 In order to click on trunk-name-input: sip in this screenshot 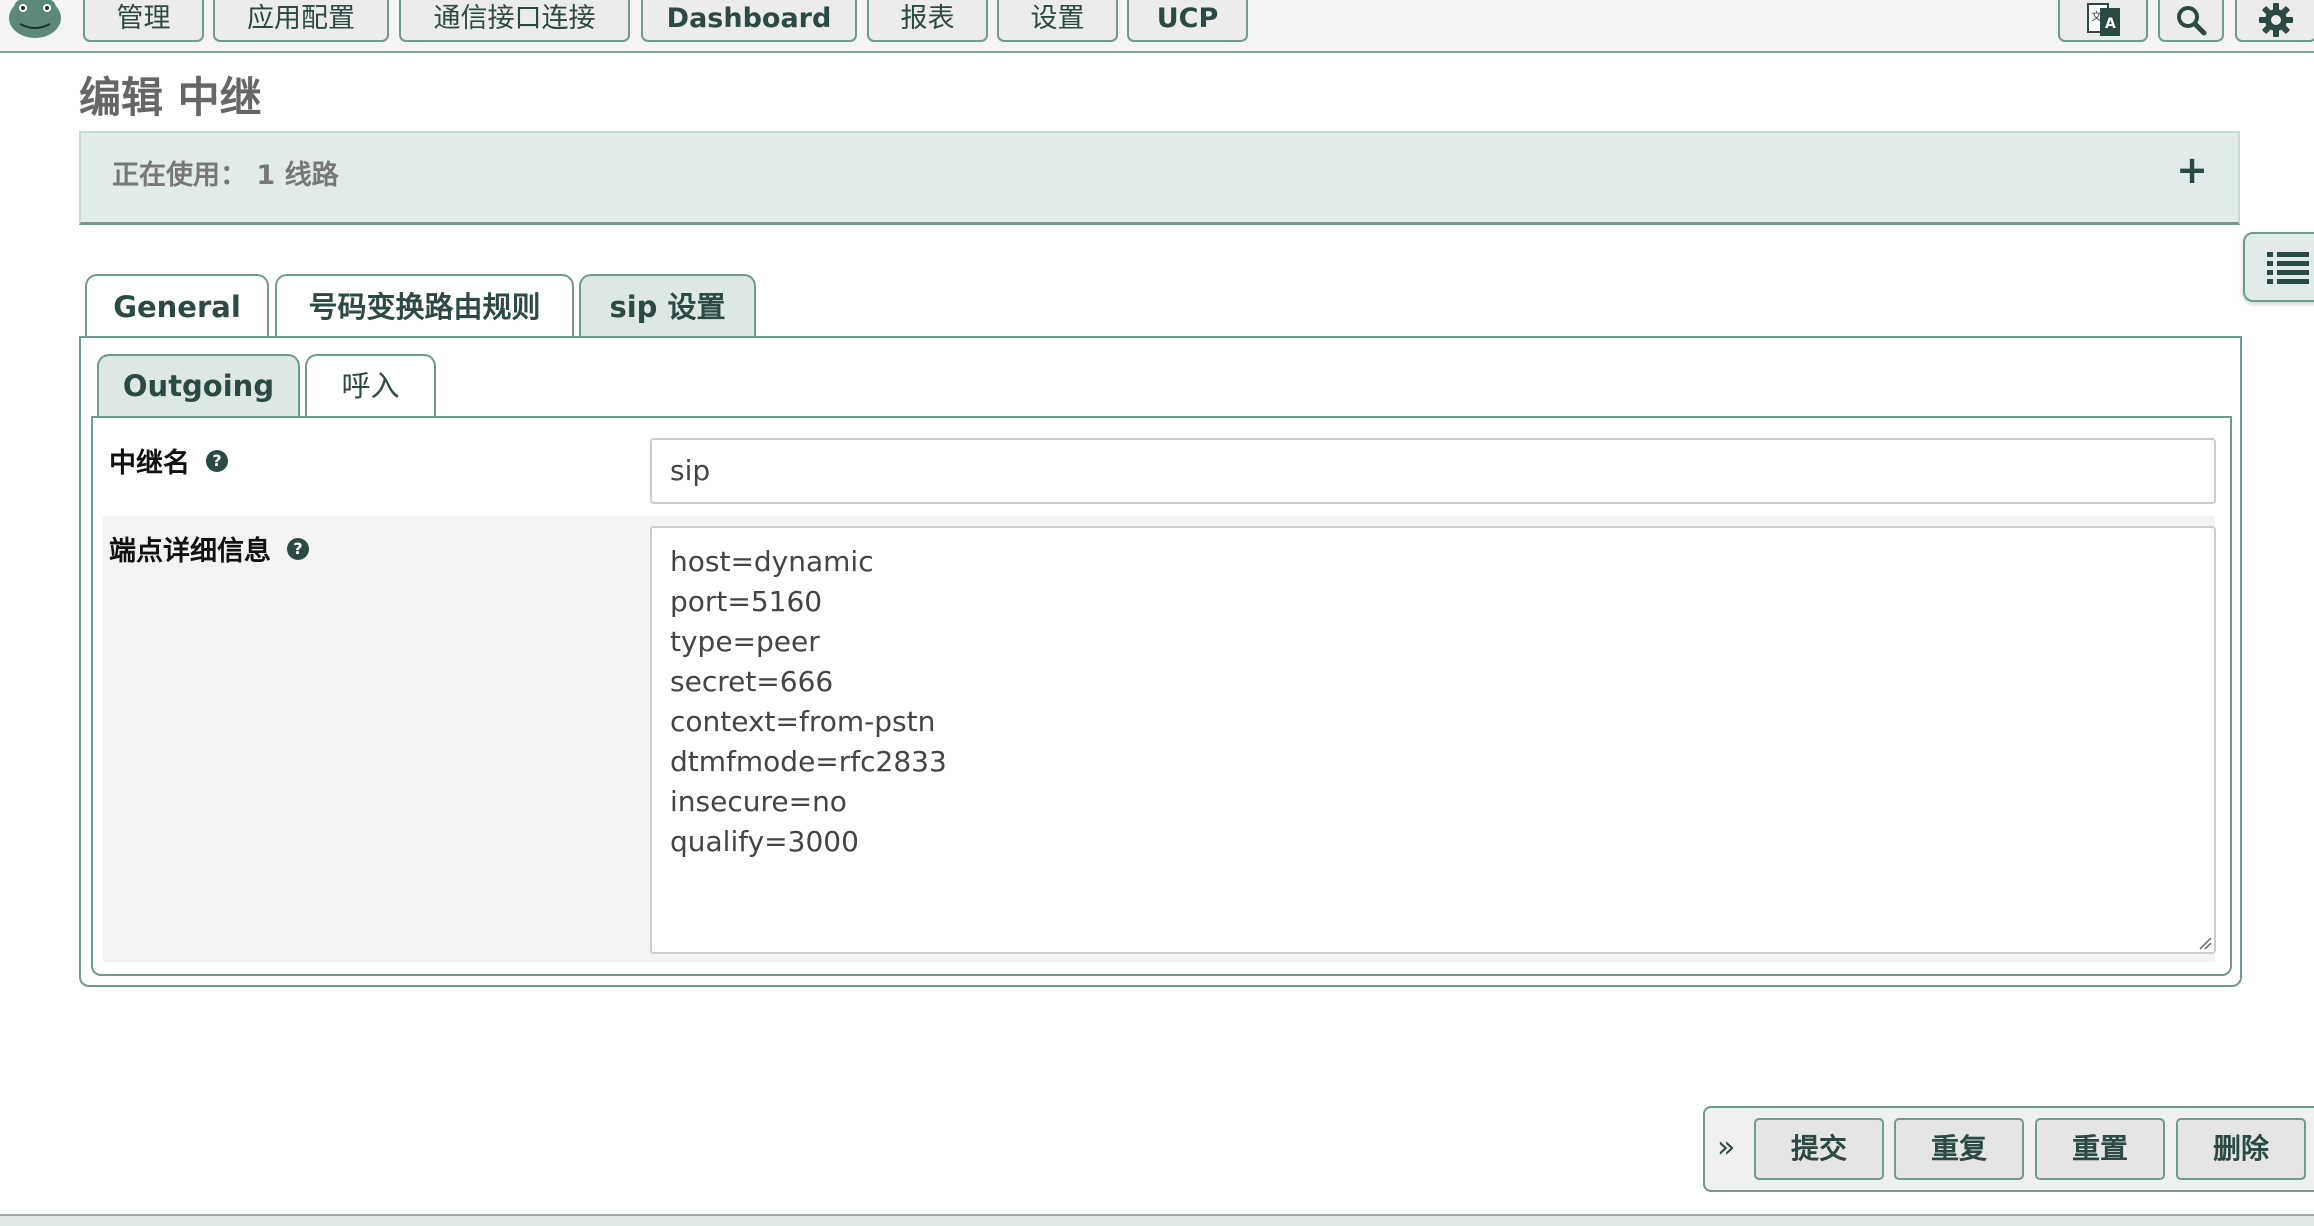, I will do `click(1433, 471)`.